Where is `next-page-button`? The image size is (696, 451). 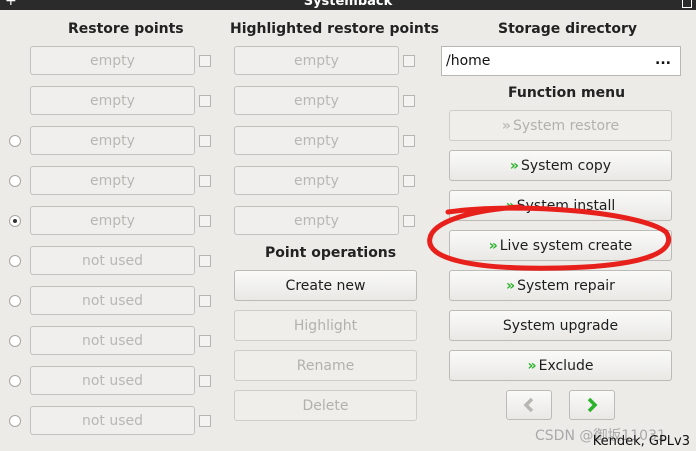
next-page-button is located at coordinates (592, 405).